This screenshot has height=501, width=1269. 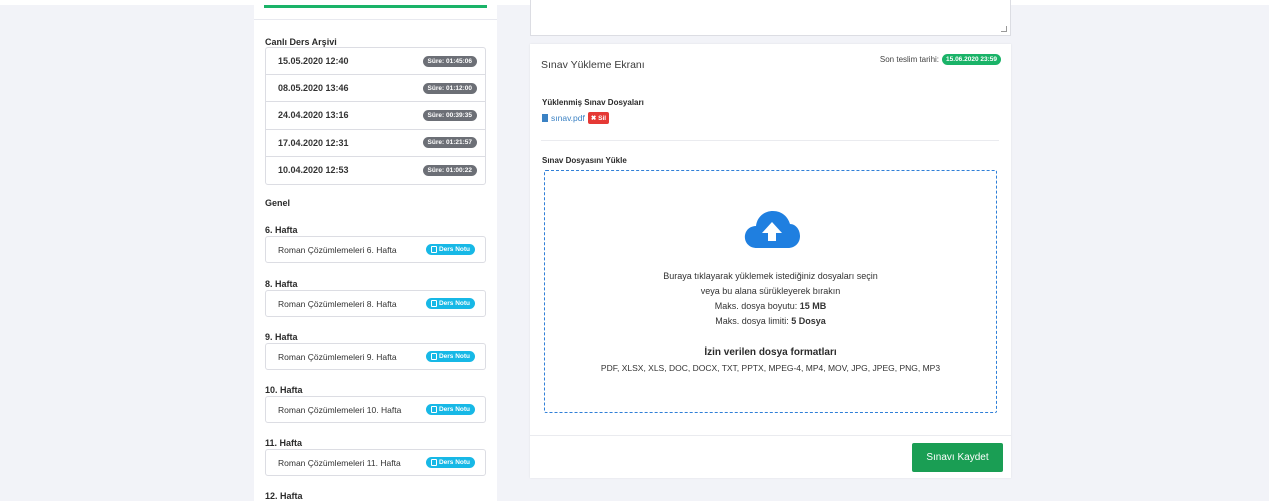 I want to click on uploaded-files-heading: Yüklenmiş Sınav Dosyaları, so click(x=593, y=102).